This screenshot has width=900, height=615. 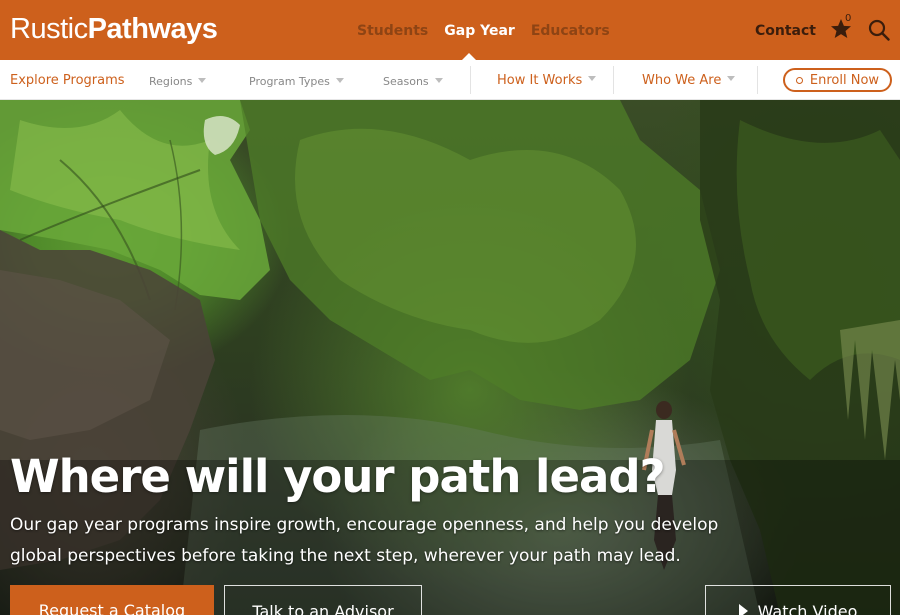 I want to click on tab-students: Students, so click(x=392, y=31).